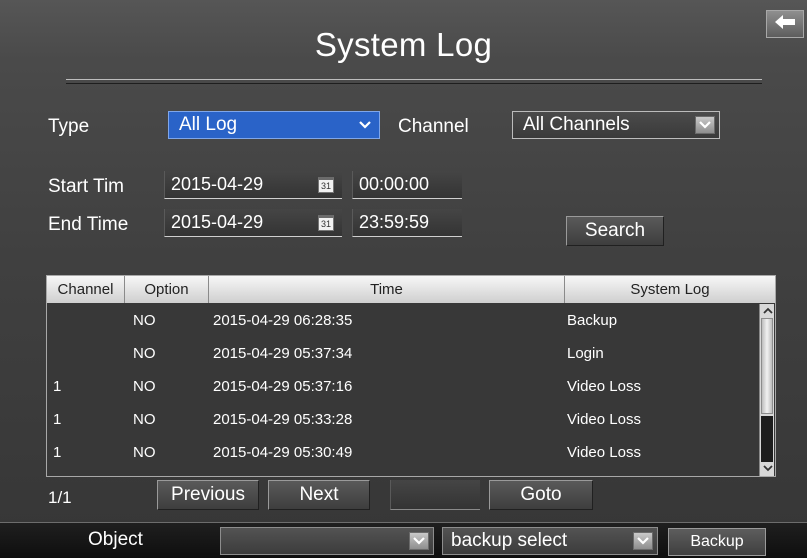 Image resolution: width=807 pixels, height=558 pixels. What do you see at coordinates (217, 184) in the screenshot?
I see `start-date-value: 2015-04-29` at bounding box center [217, 184].